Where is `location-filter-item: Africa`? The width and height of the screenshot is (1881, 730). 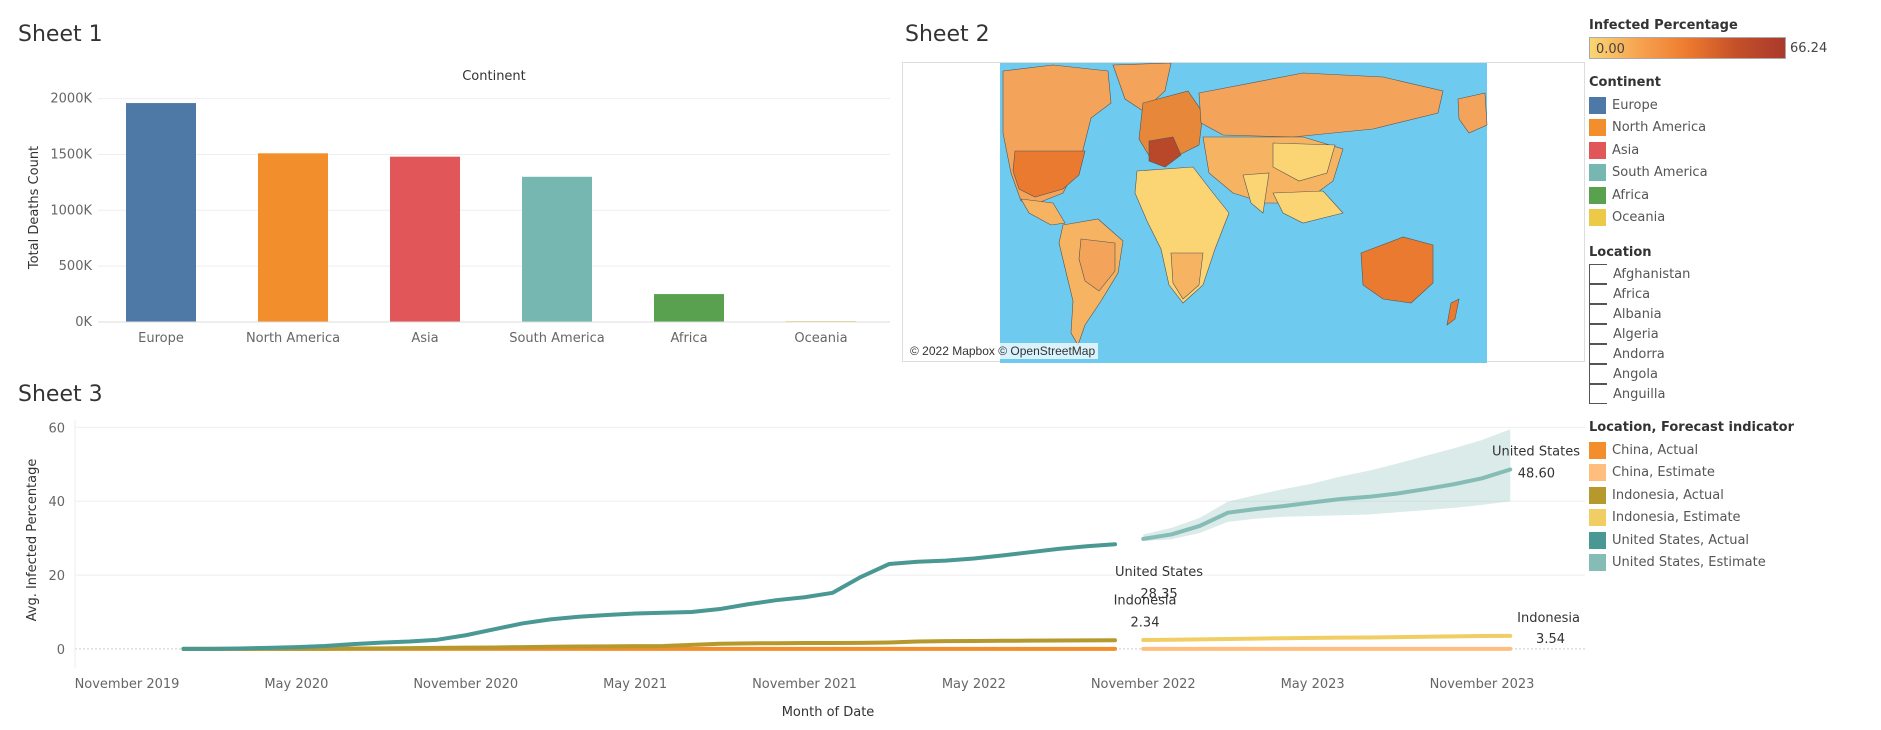 location-filter-item: Africa is located at coordinates (1734, 294).